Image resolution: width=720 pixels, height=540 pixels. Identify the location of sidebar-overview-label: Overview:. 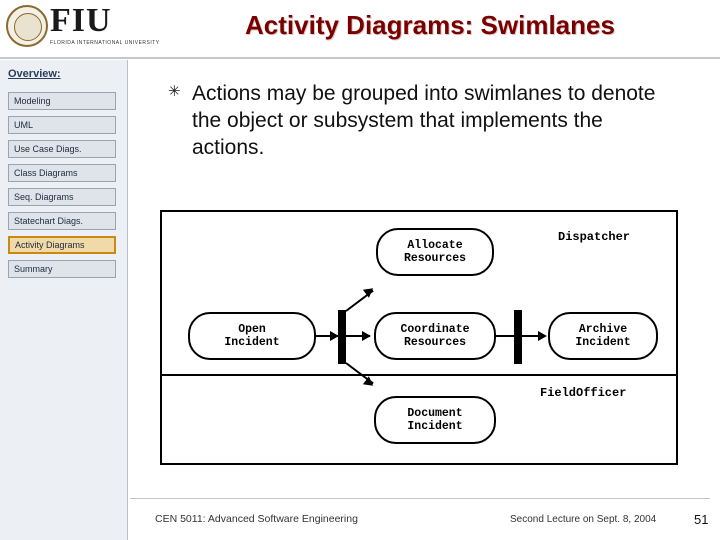
(34, 74).